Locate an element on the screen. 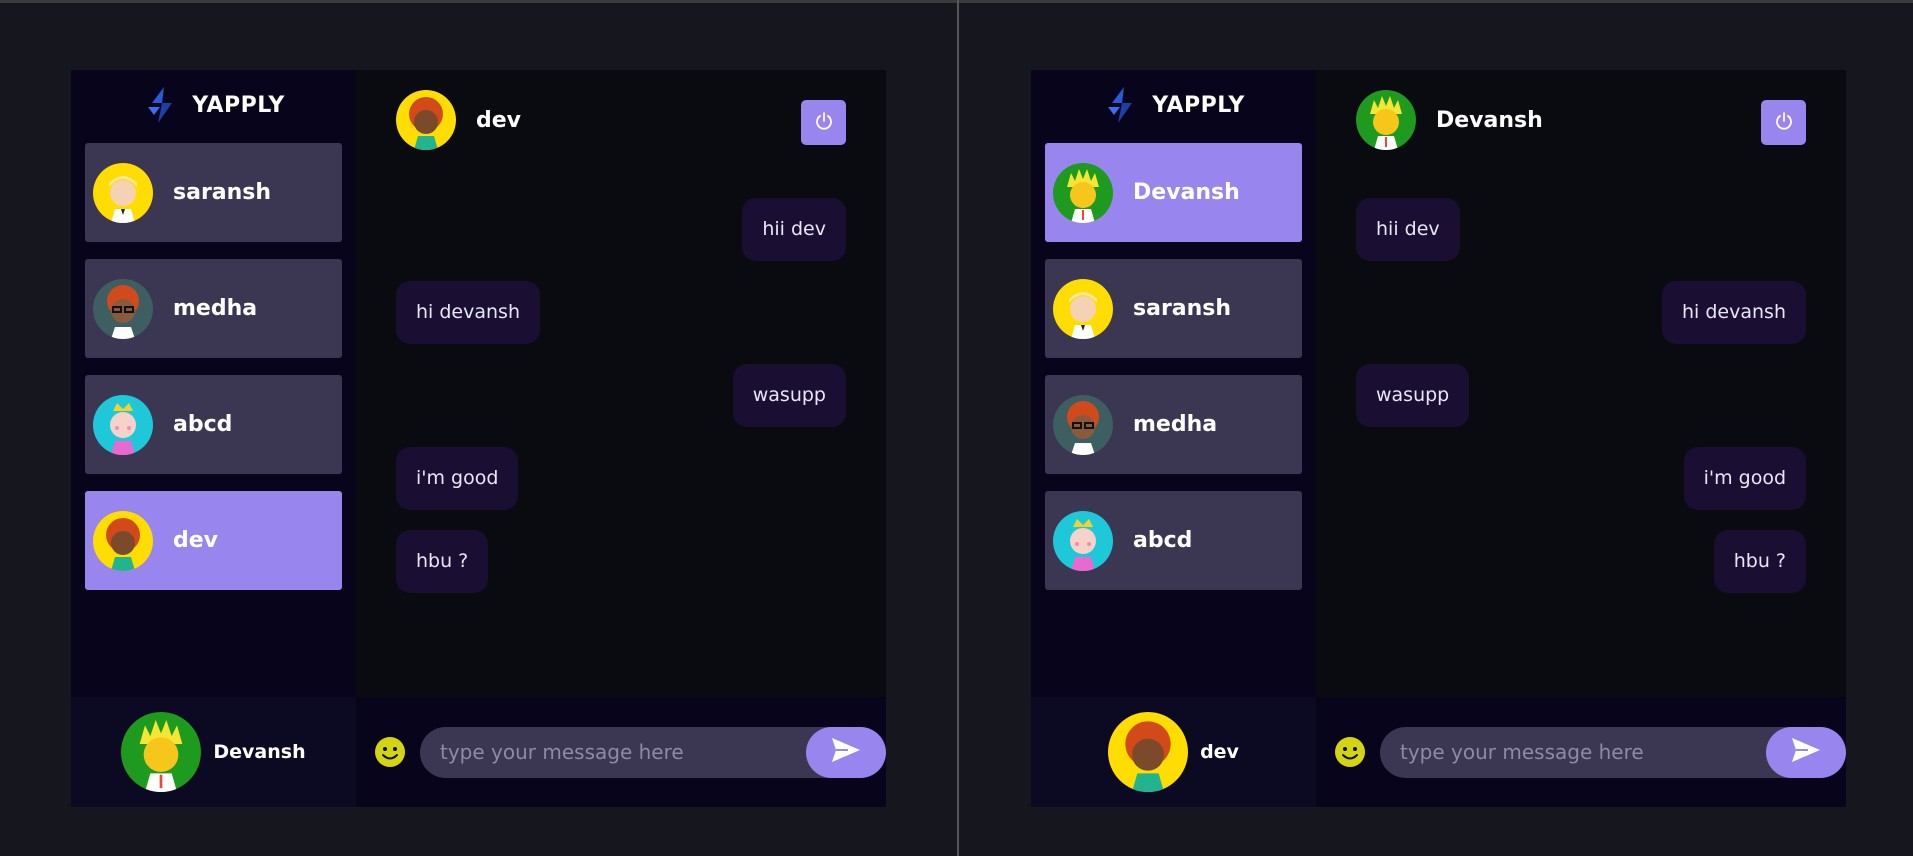 This screenshot has height=856, width=1913. chat-header: dev is located at coordinates (621, 120).